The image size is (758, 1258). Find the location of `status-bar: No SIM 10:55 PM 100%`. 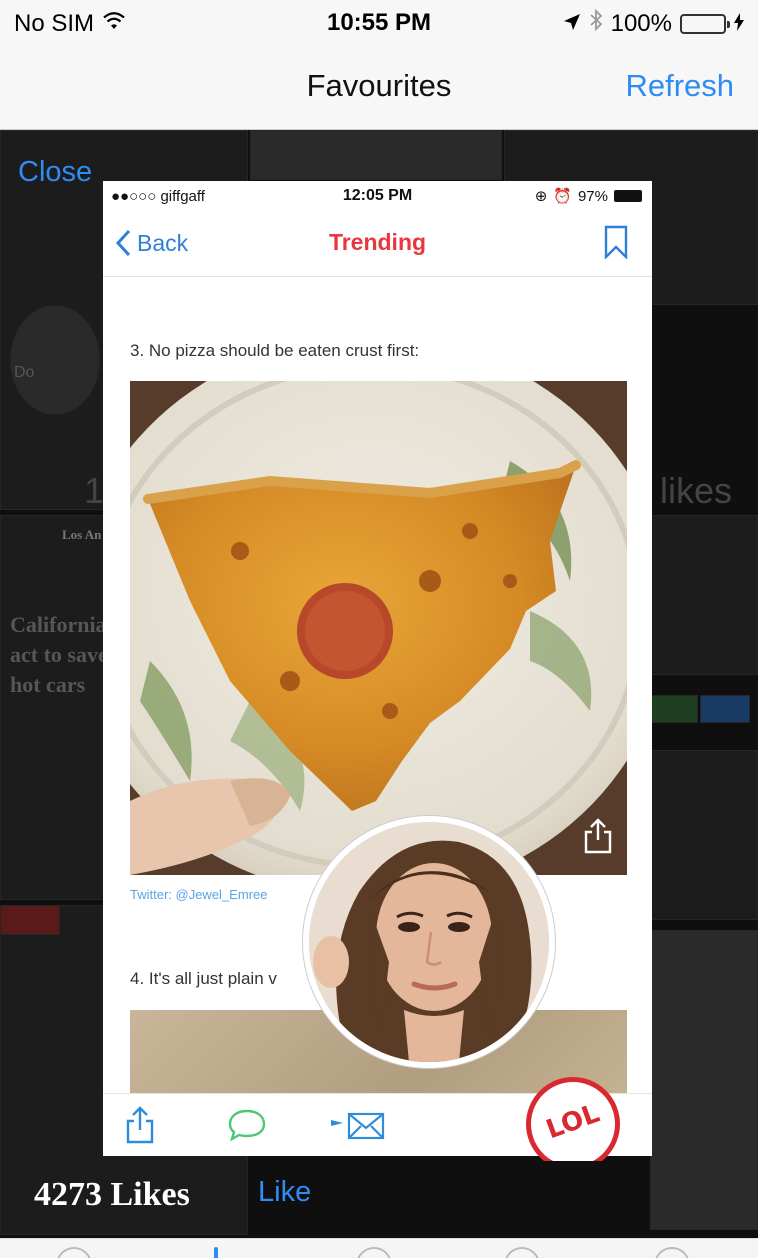

status-bar: No SIM 10:55 PM 100% is located at coordinates (379, 23).